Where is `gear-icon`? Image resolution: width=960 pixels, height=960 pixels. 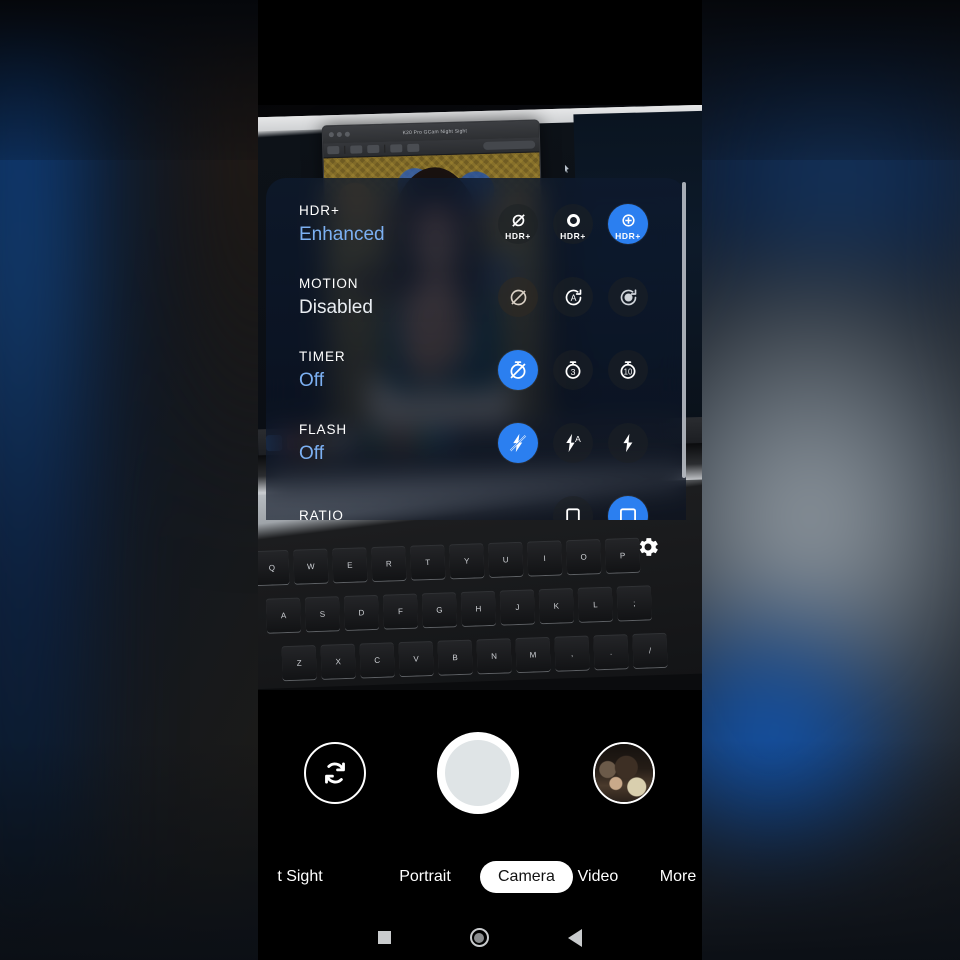
gear-icon is located at coordinates (648, 547).